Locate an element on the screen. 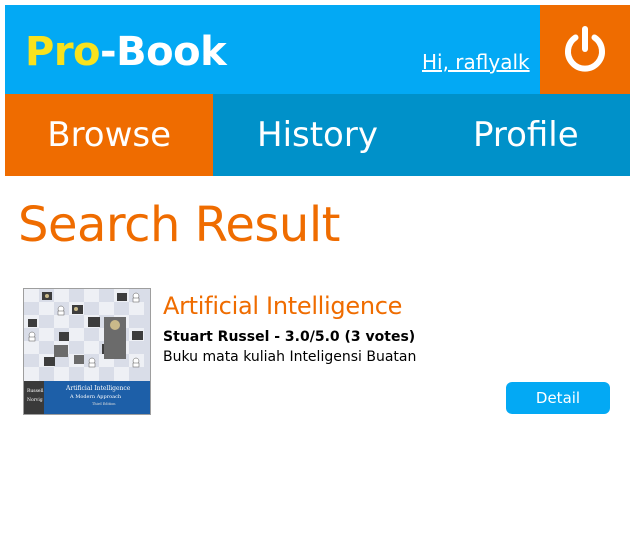 The height and width of the screenshot is (533, 636). logout-button is located at coordinates (585, 49).